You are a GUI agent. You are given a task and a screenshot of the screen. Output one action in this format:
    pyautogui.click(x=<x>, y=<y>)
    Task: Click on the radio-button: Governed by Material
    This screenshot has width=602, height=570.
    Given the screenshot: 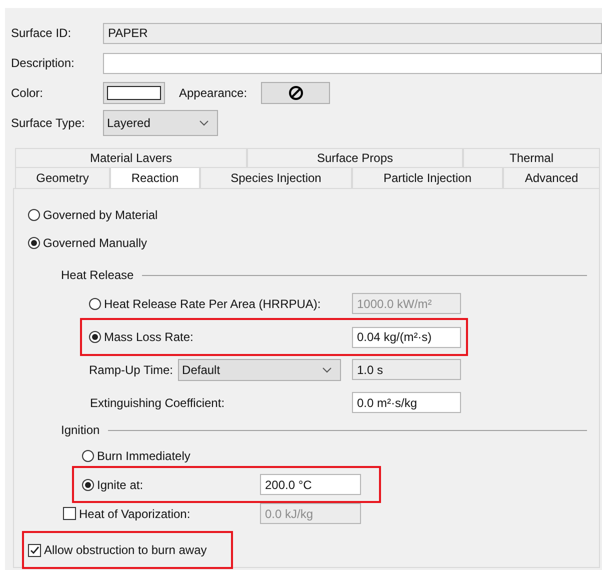 What is the action you would take?
    pyautogui.click(x=93, y=215)
    